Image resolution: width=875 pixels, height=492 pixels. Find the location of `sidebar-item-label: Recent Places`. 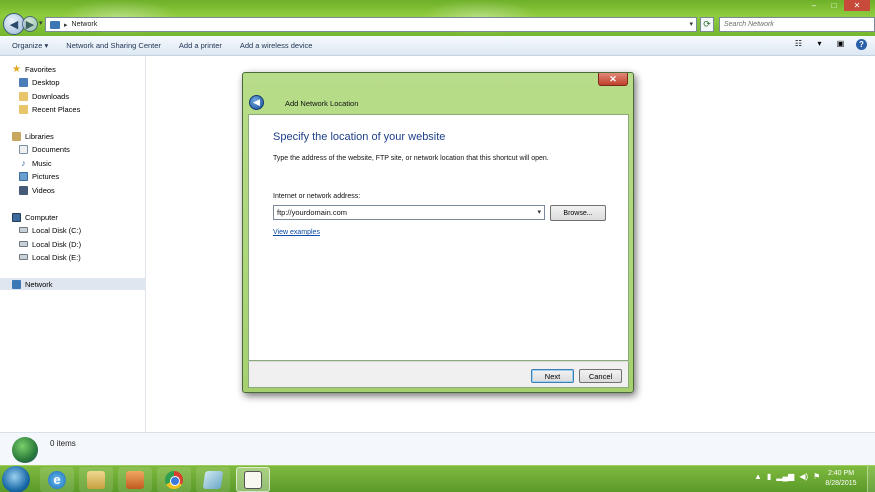

sidebar-item-label: Recent Places is located at coordinates (56, 109).